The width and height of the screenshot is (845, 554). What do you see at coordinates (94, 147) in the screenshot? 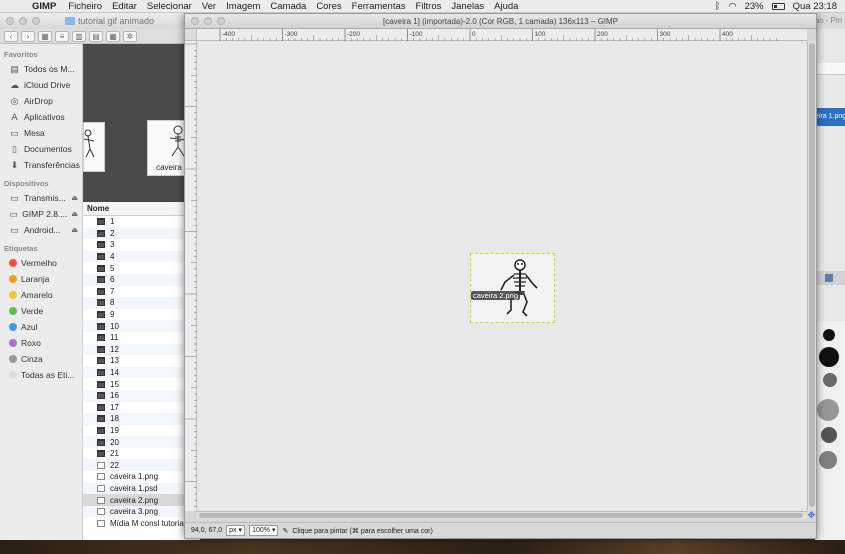
I see `image-thumbnail` at bounding box center [94, 147].